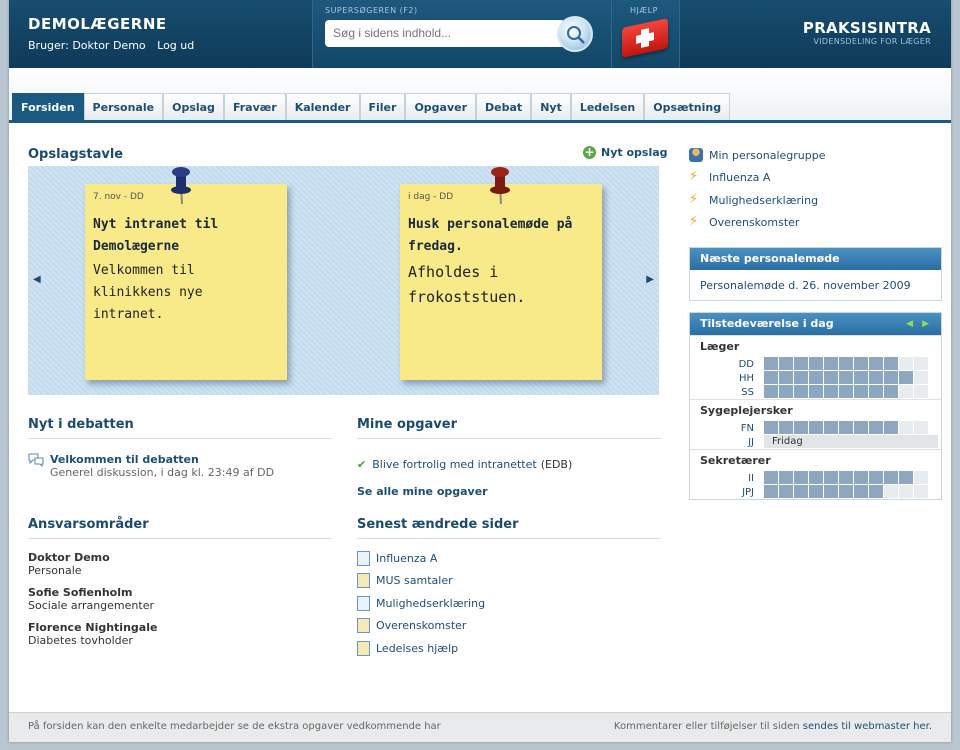 The height and width of the screenshot is (750, 960). What do you see at coordinates (509, 581) in the screenshot?
I see `recent-page-item: MUS samtaler` at bounding box center [509, 581].